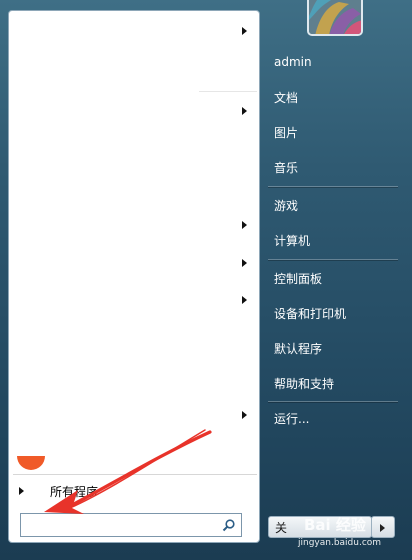 Image resolution: width=412 pixels, height=560 pixels. What do you see at coordinates (335, 525) in the screenshot?
I see `watermark-brand: Bai 经验` at bounding box center [335, 525].